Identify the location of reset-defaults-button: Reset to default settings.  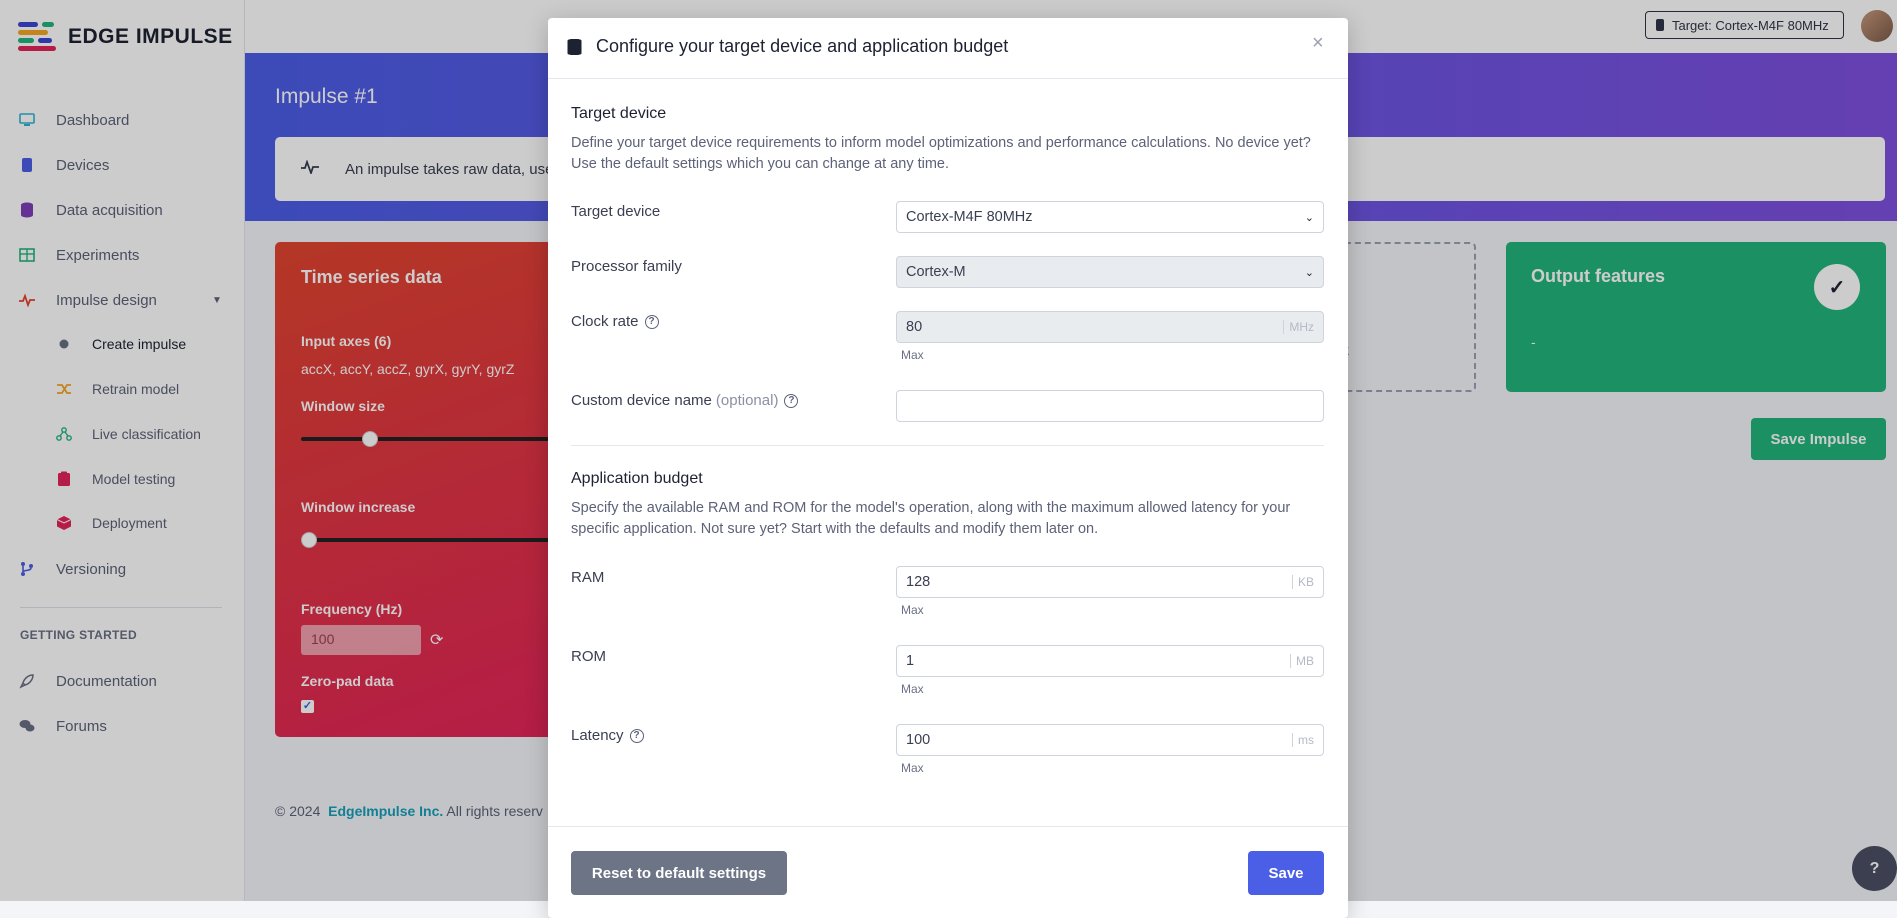
(679, 873).